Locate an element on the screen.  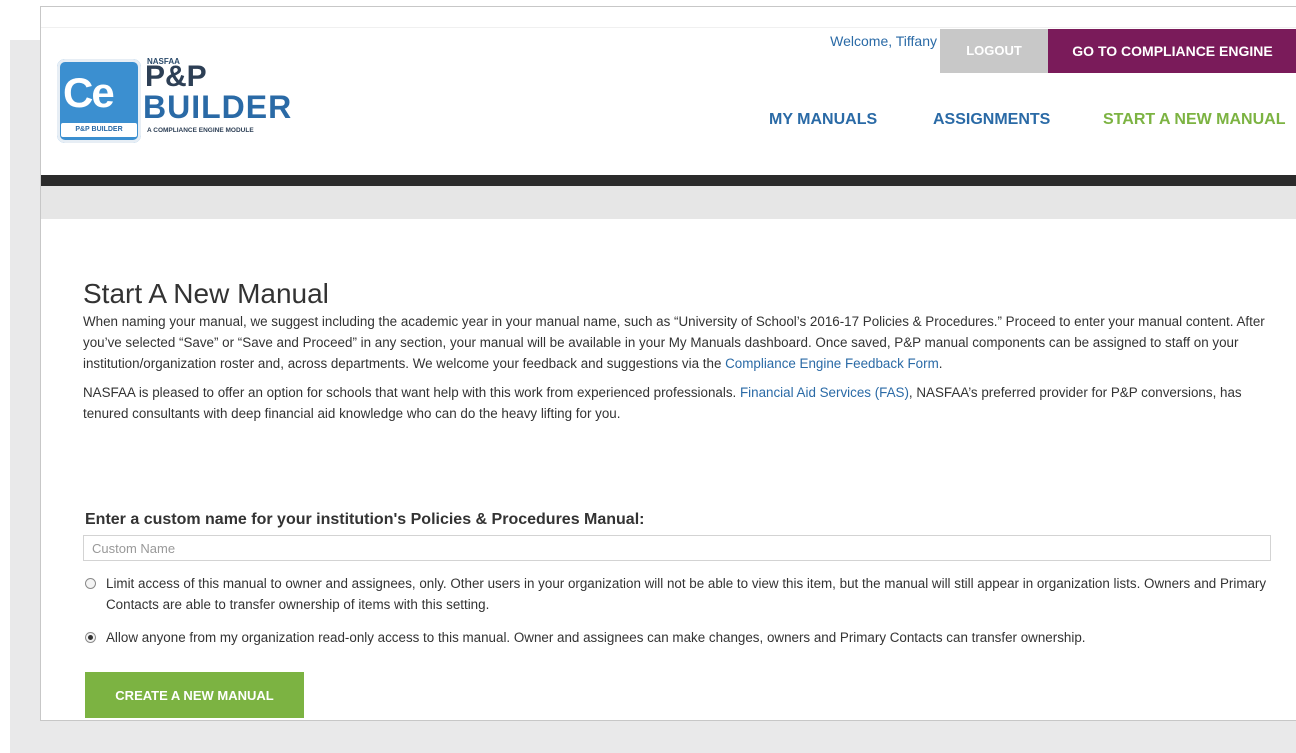
nav-start-new-manual: START A NEW MANUAL is located at coordinates (1194, 120).